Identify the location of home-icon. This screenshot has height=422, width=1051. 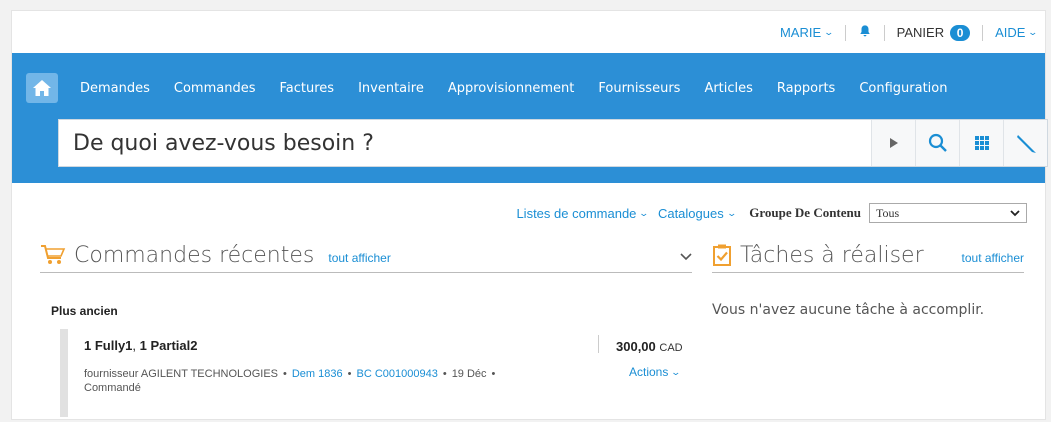
(42, 88).